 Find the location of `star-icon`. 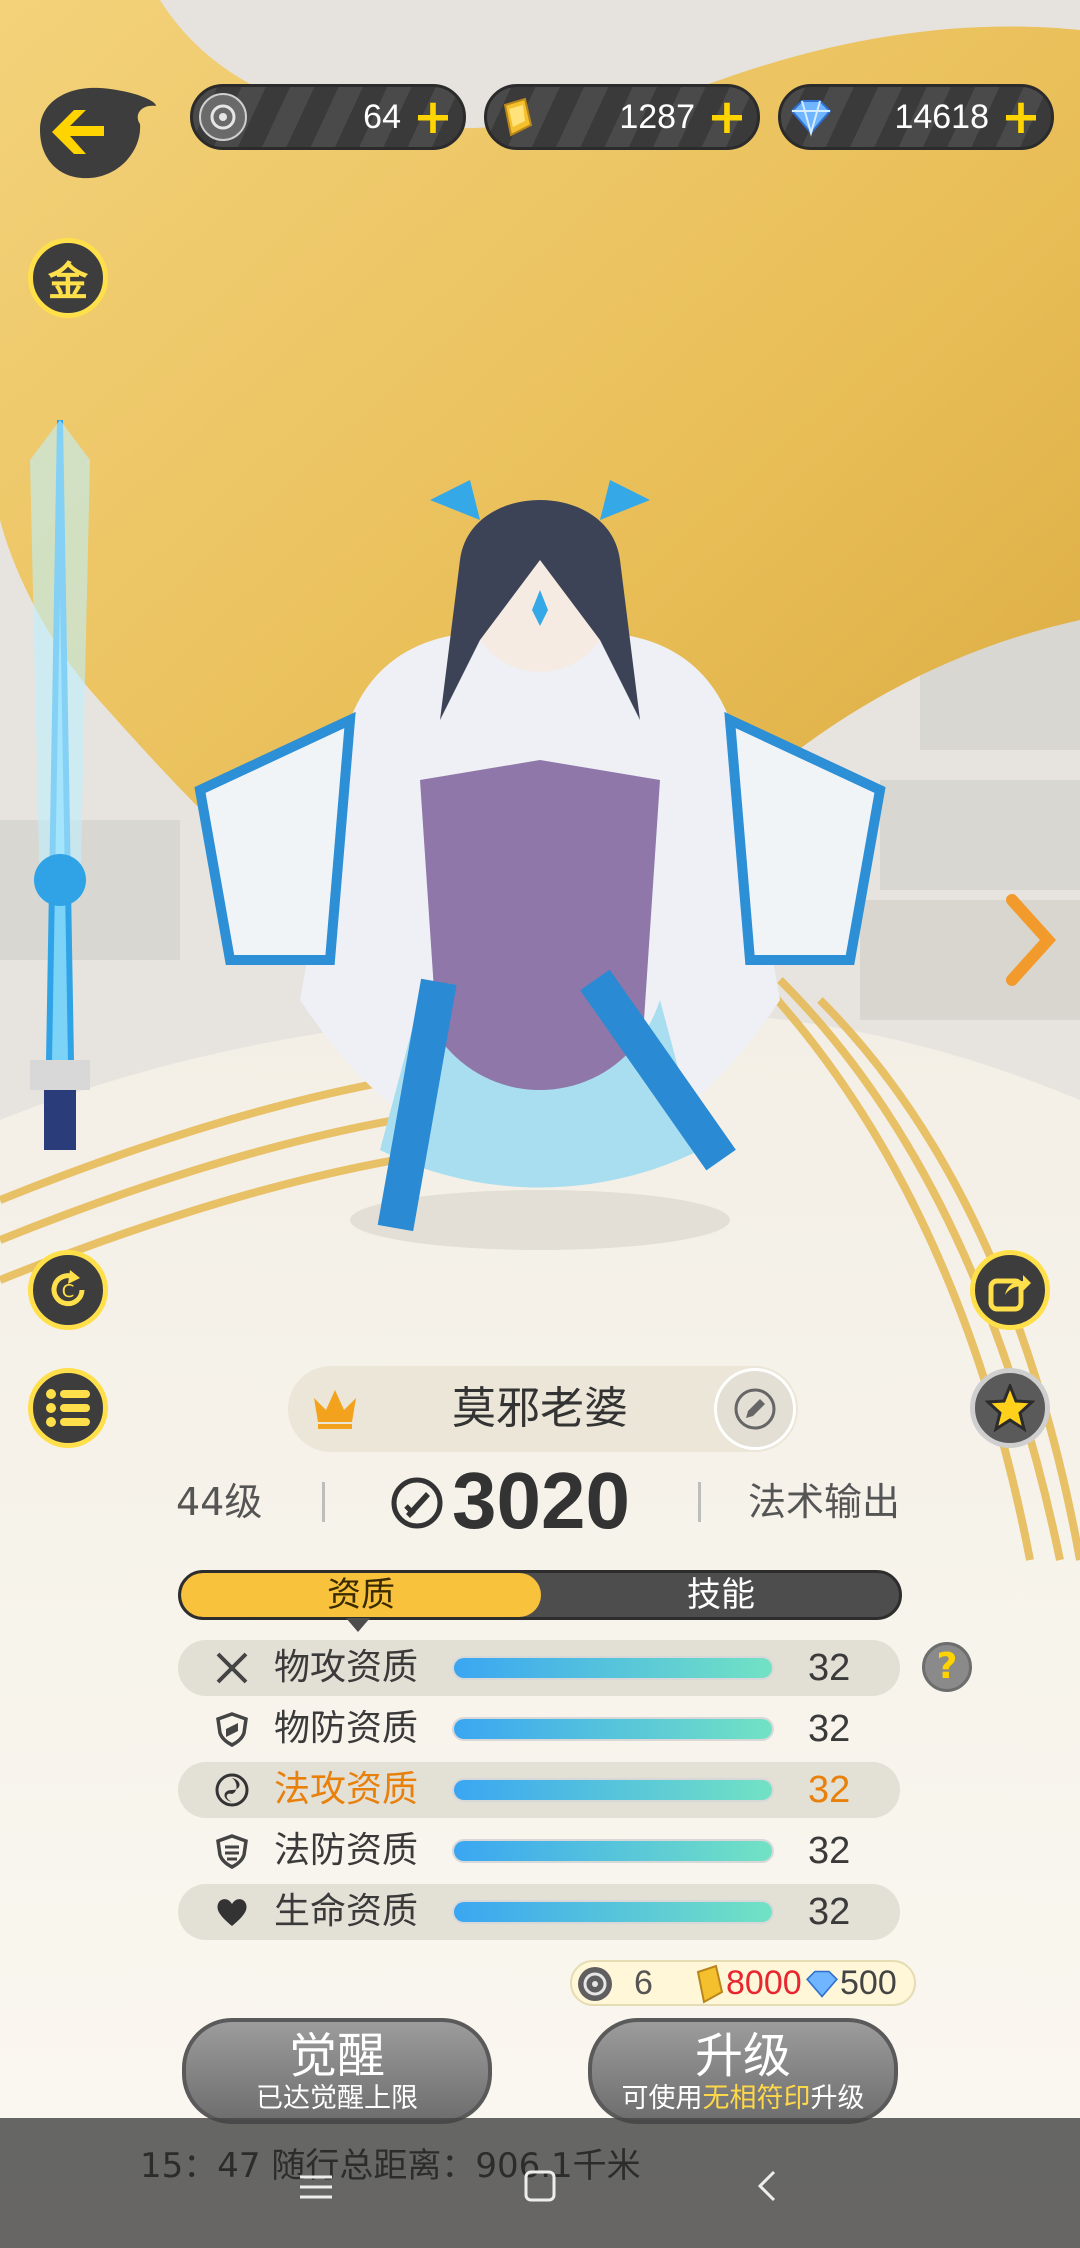

star-icon is located at coordinates (1010, 1408).